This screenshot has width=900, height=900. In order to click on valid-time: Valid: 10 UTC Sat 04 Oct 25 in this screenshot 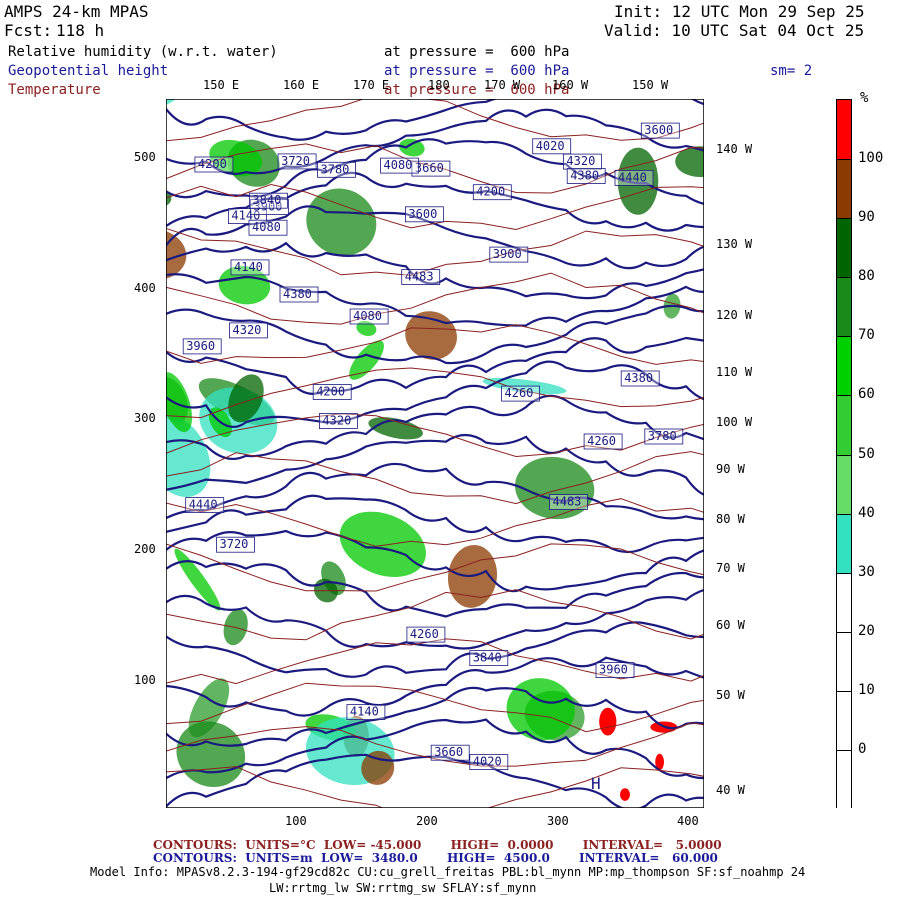, I will do `click(734, 30)`.